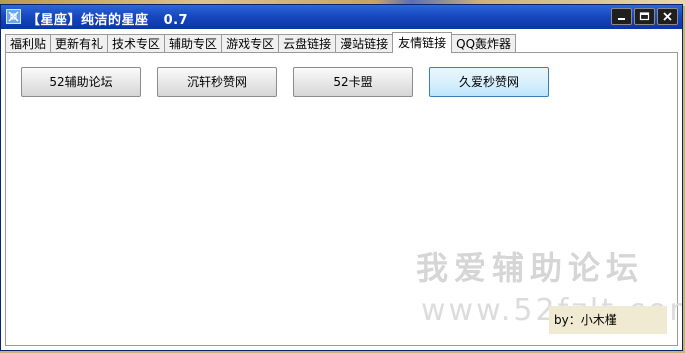  Describe the element at coordinates (307, 43) in the screenshot. I see `tab-yunpan-lianjie: 云盘链接` at that location.